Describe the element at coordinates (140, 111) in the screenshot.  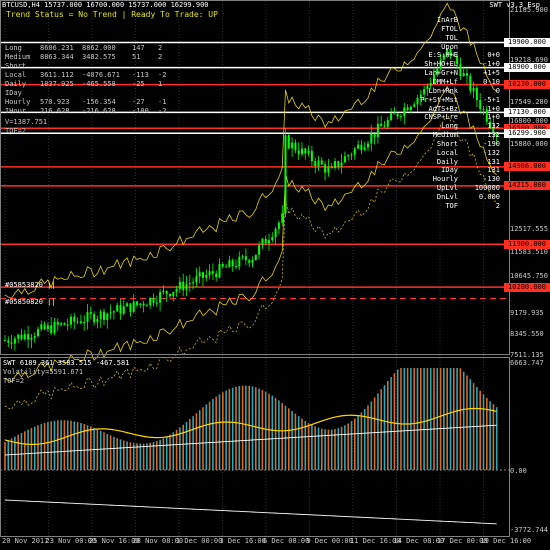
I see `left-row-v3: -100` at that location.